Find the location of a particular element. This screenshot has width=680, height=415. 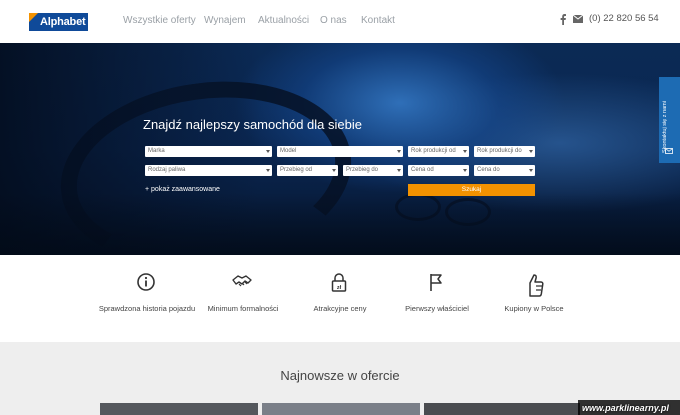

handshake-icon is located at coordinates (242, 281).